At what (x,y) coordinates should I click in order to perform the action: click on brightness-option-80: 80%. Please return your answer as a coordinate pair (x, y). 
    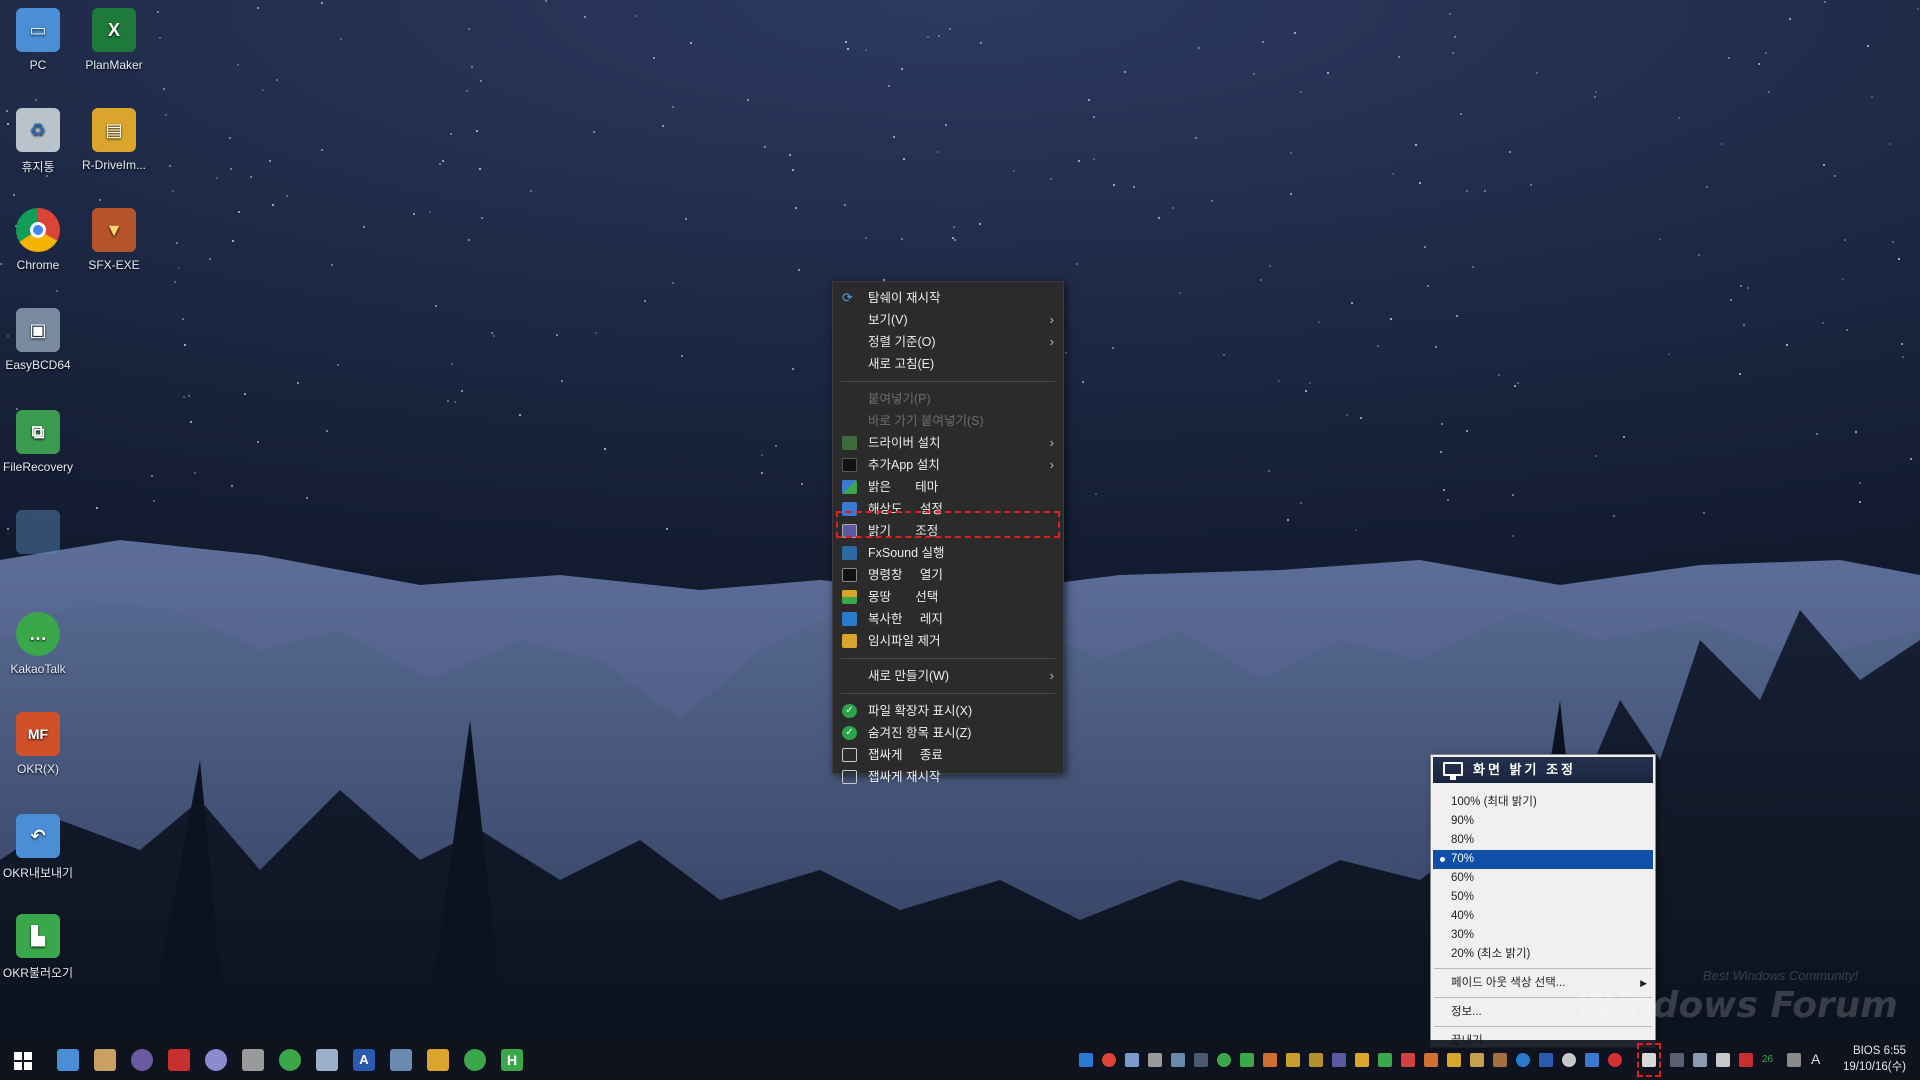
    Looking at the image, I should click on (1543, 840).